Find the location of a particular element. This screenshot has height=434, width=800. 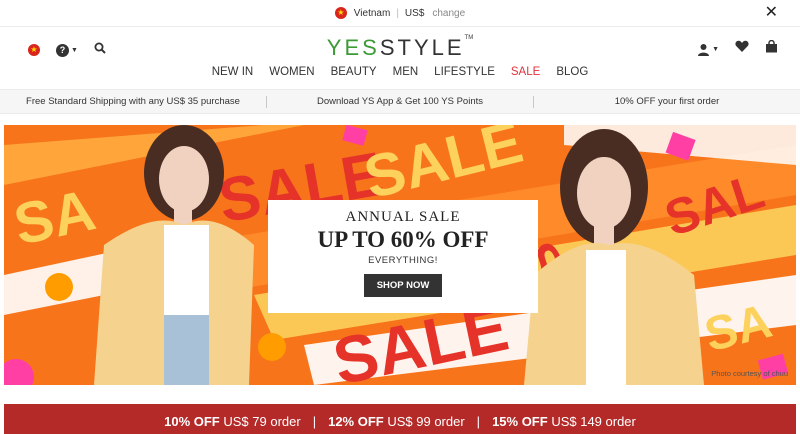

change-region-link: change is located at coordinates (448, 13).